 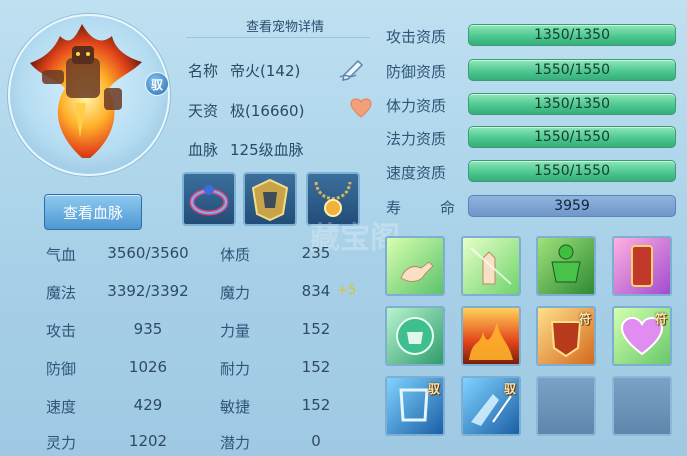 What do you see at coordinates (584, 319) in the screenshot?
I see `skill-tag-7: 符` at bounding box center [584, 319].